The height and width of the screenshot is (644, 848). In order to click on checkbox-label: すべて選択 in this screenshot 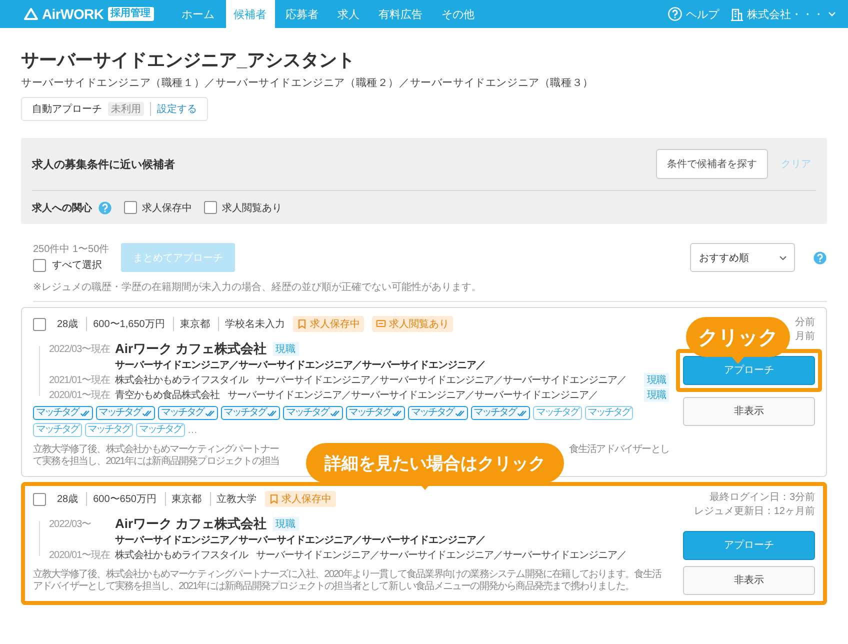, I will do `click(77, 265)`.